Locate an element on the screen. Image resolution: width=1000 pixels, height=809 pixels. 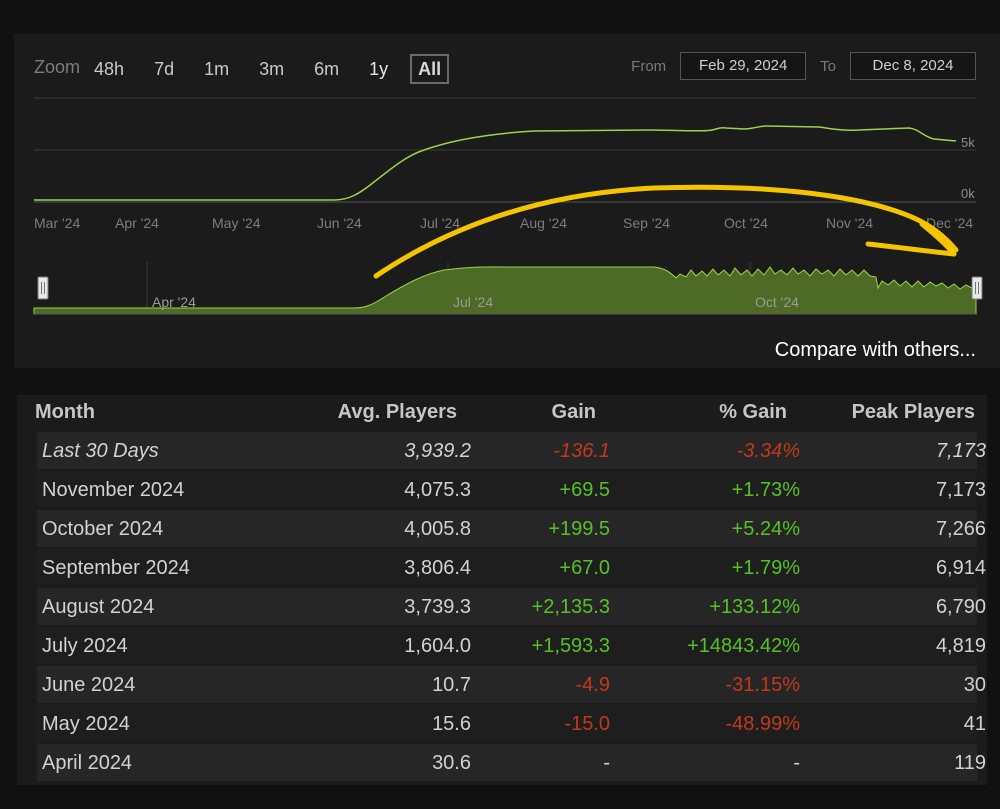
cell-pct-gain: +14843.42% is located at coordinates (743, 646).